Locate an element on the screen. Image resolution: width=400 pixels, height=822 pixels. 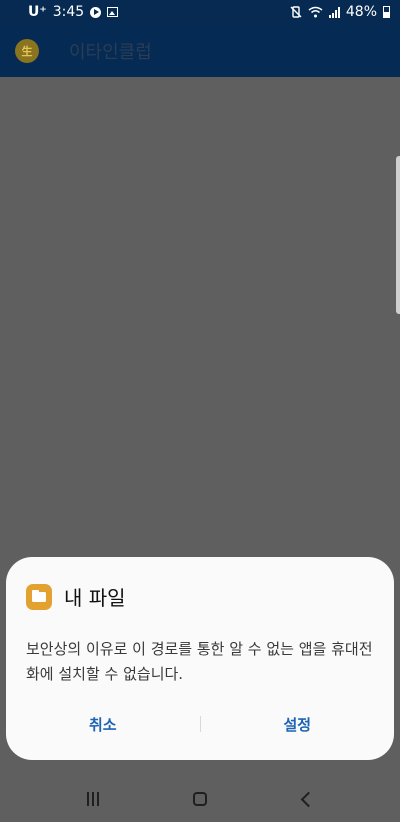
home-icon is located at coordinates (199, 799).